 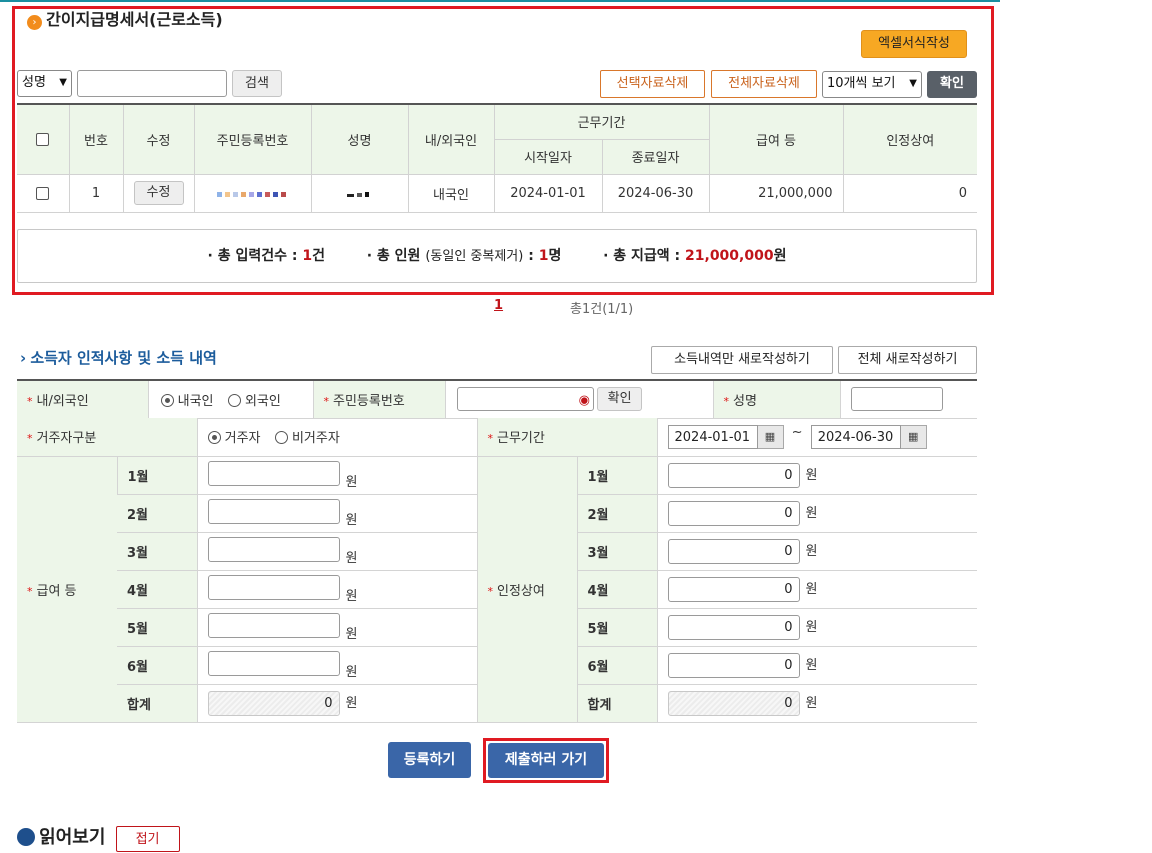 I want to click on summary-total-people: · 총 인원 (동일인 중복제거) : 1명, so click(x=466, y=256).